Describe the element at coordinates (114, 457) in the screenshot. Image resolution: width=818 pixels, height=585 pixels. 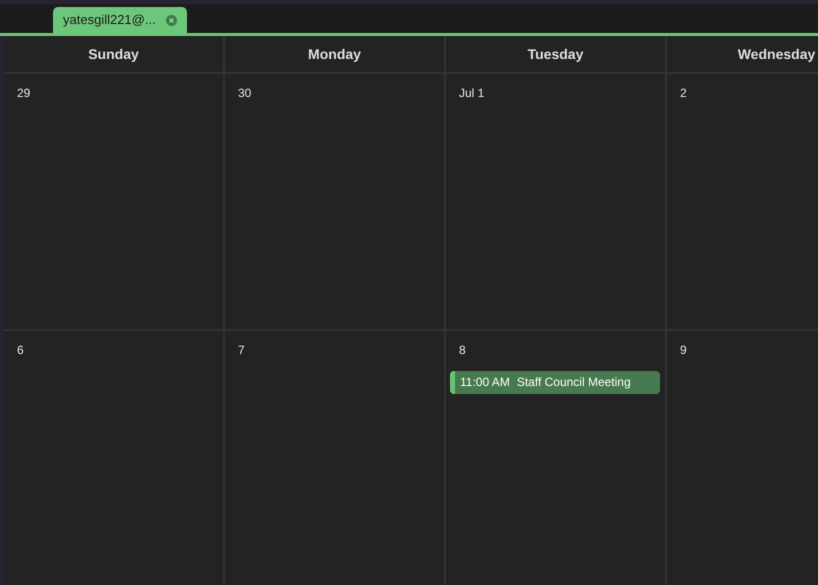
I see `day-cell: 6` at that location.